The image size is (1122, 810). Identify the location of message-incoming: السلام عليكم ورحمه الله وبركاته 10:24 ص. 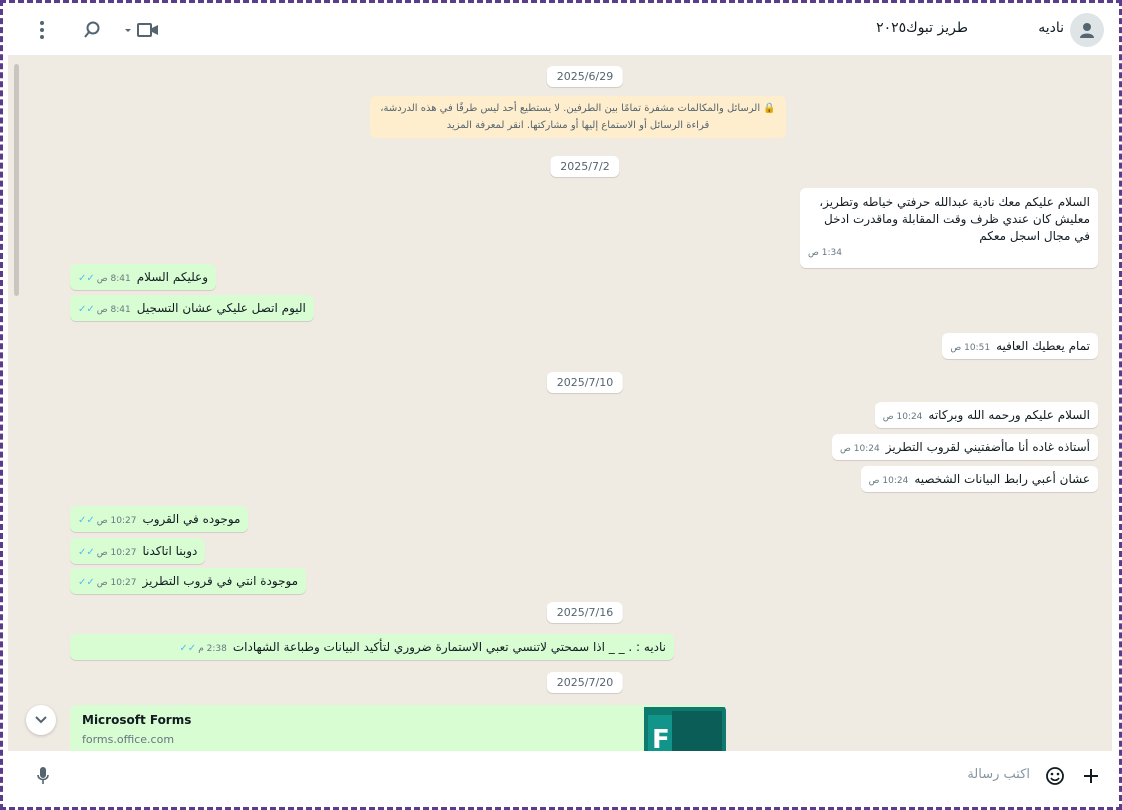
(986, 415).